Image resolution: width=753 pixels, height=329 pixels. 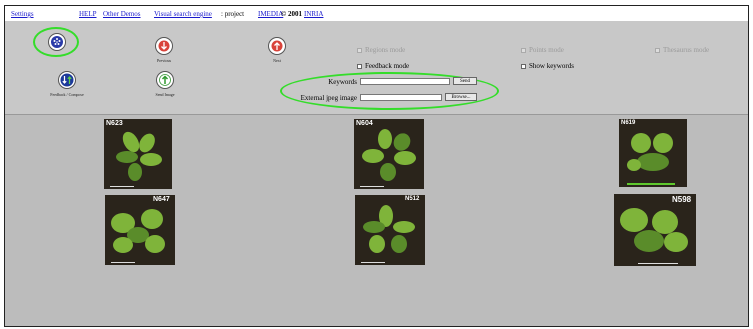 What do you see at coordinates (270, 14) in the screenshot?
I see `imedia-link: IMEDIA` at bounding box center [270, 14].